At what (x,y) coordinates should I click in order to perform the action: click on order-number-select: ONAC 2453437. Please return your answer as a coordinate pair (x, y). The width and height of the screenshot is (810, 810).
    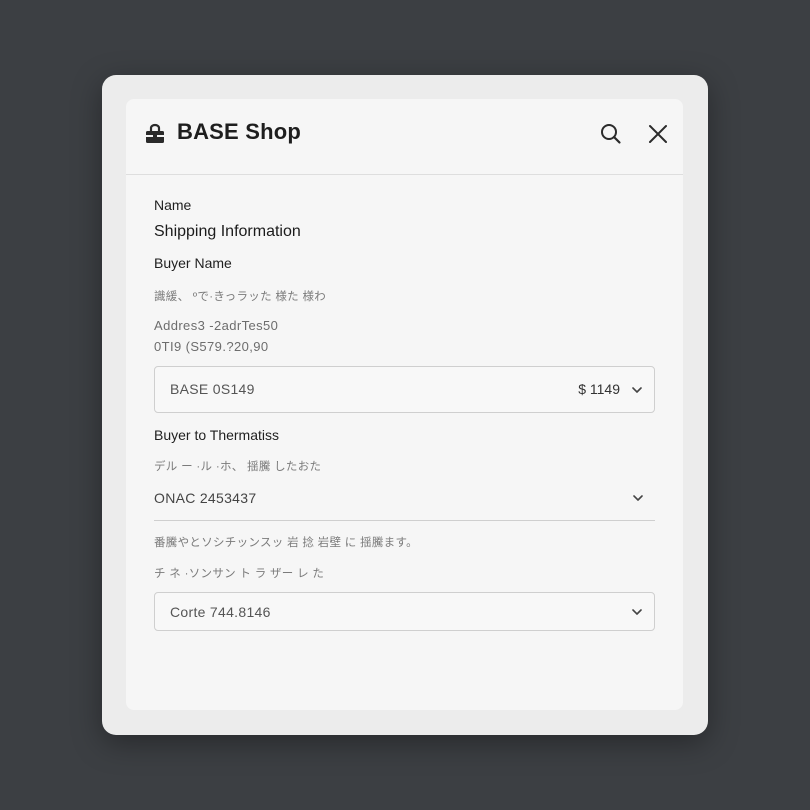
    Looking at the image, I should click on (404, 499).